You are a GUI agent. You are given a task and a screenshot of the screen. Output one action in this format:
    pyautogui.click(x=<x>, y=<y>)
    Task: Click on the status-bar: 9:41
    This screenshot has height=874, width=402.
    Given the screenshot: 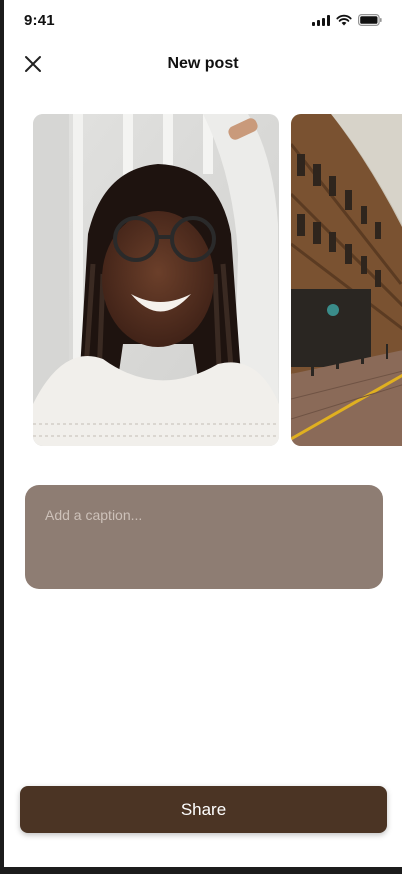 What is the action you would take?
    pyautogui.click(x=203, y=22)
    